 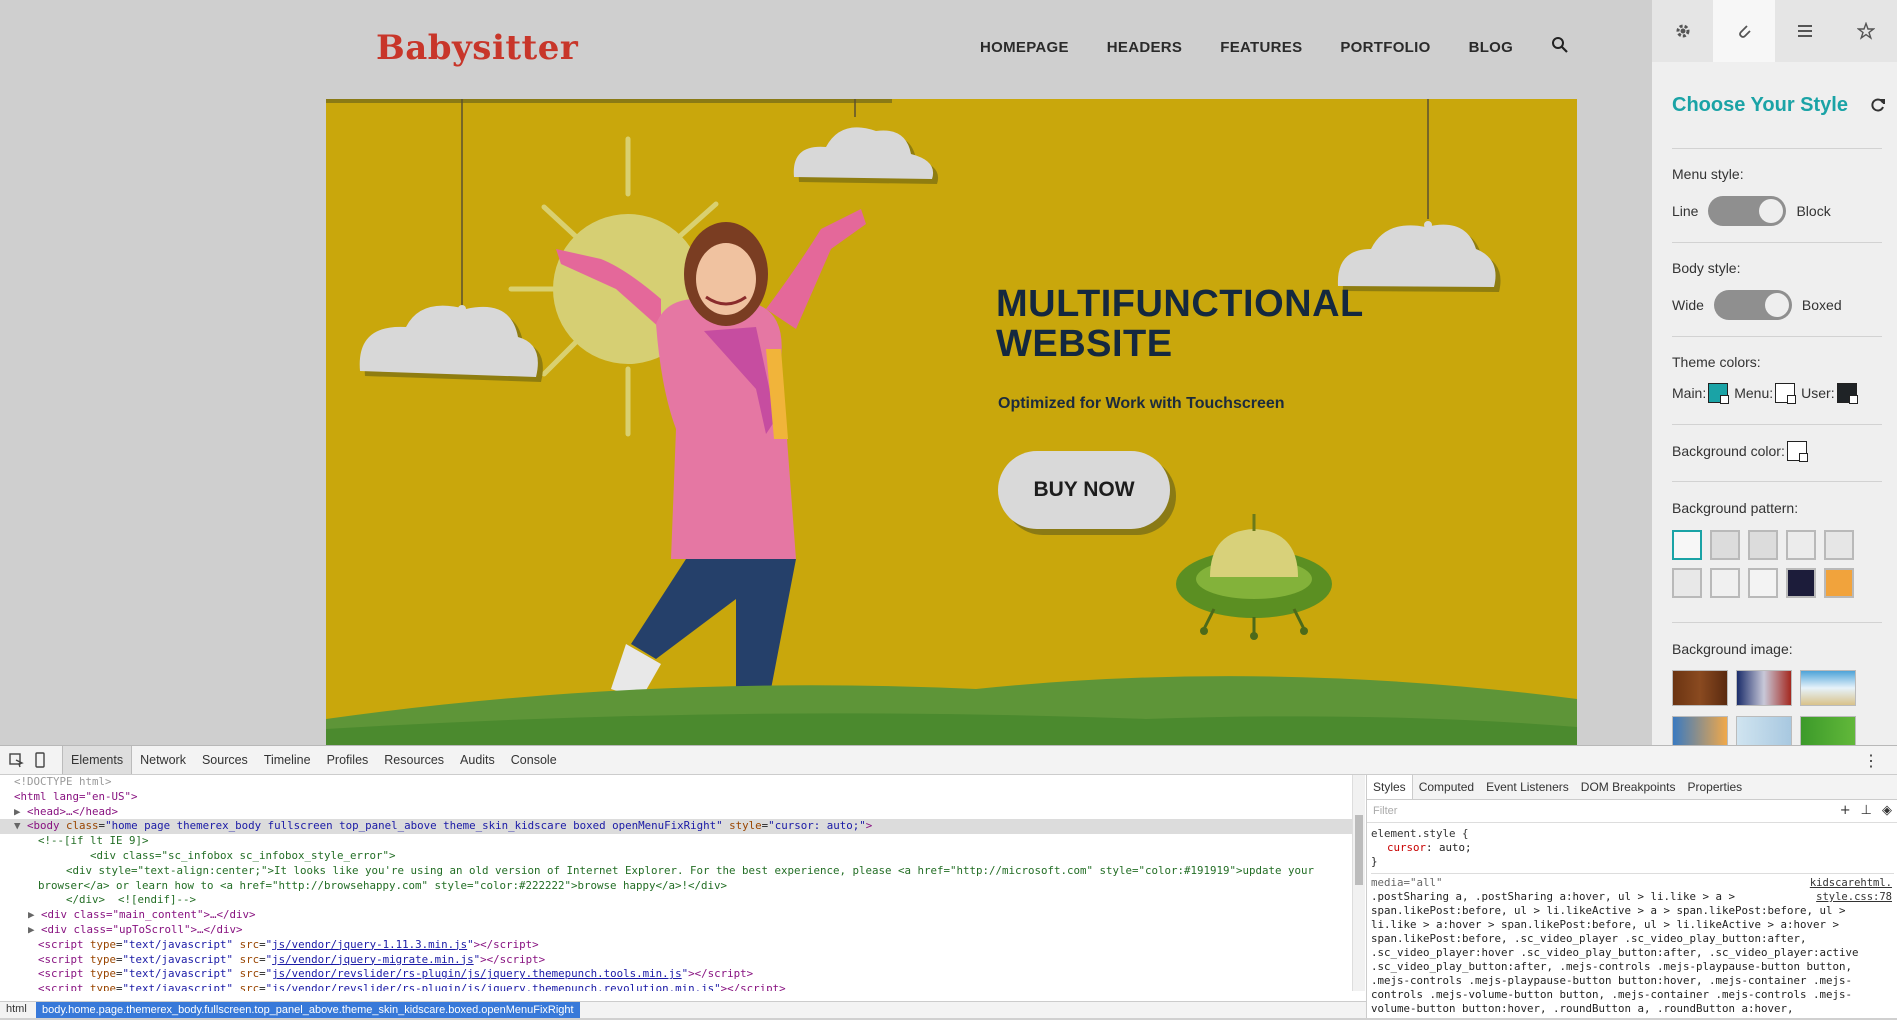 I want to click on dom-line-up-to-scroll: ▶ <div class="upToScroll">…</div>, so click(x=676, y=930).